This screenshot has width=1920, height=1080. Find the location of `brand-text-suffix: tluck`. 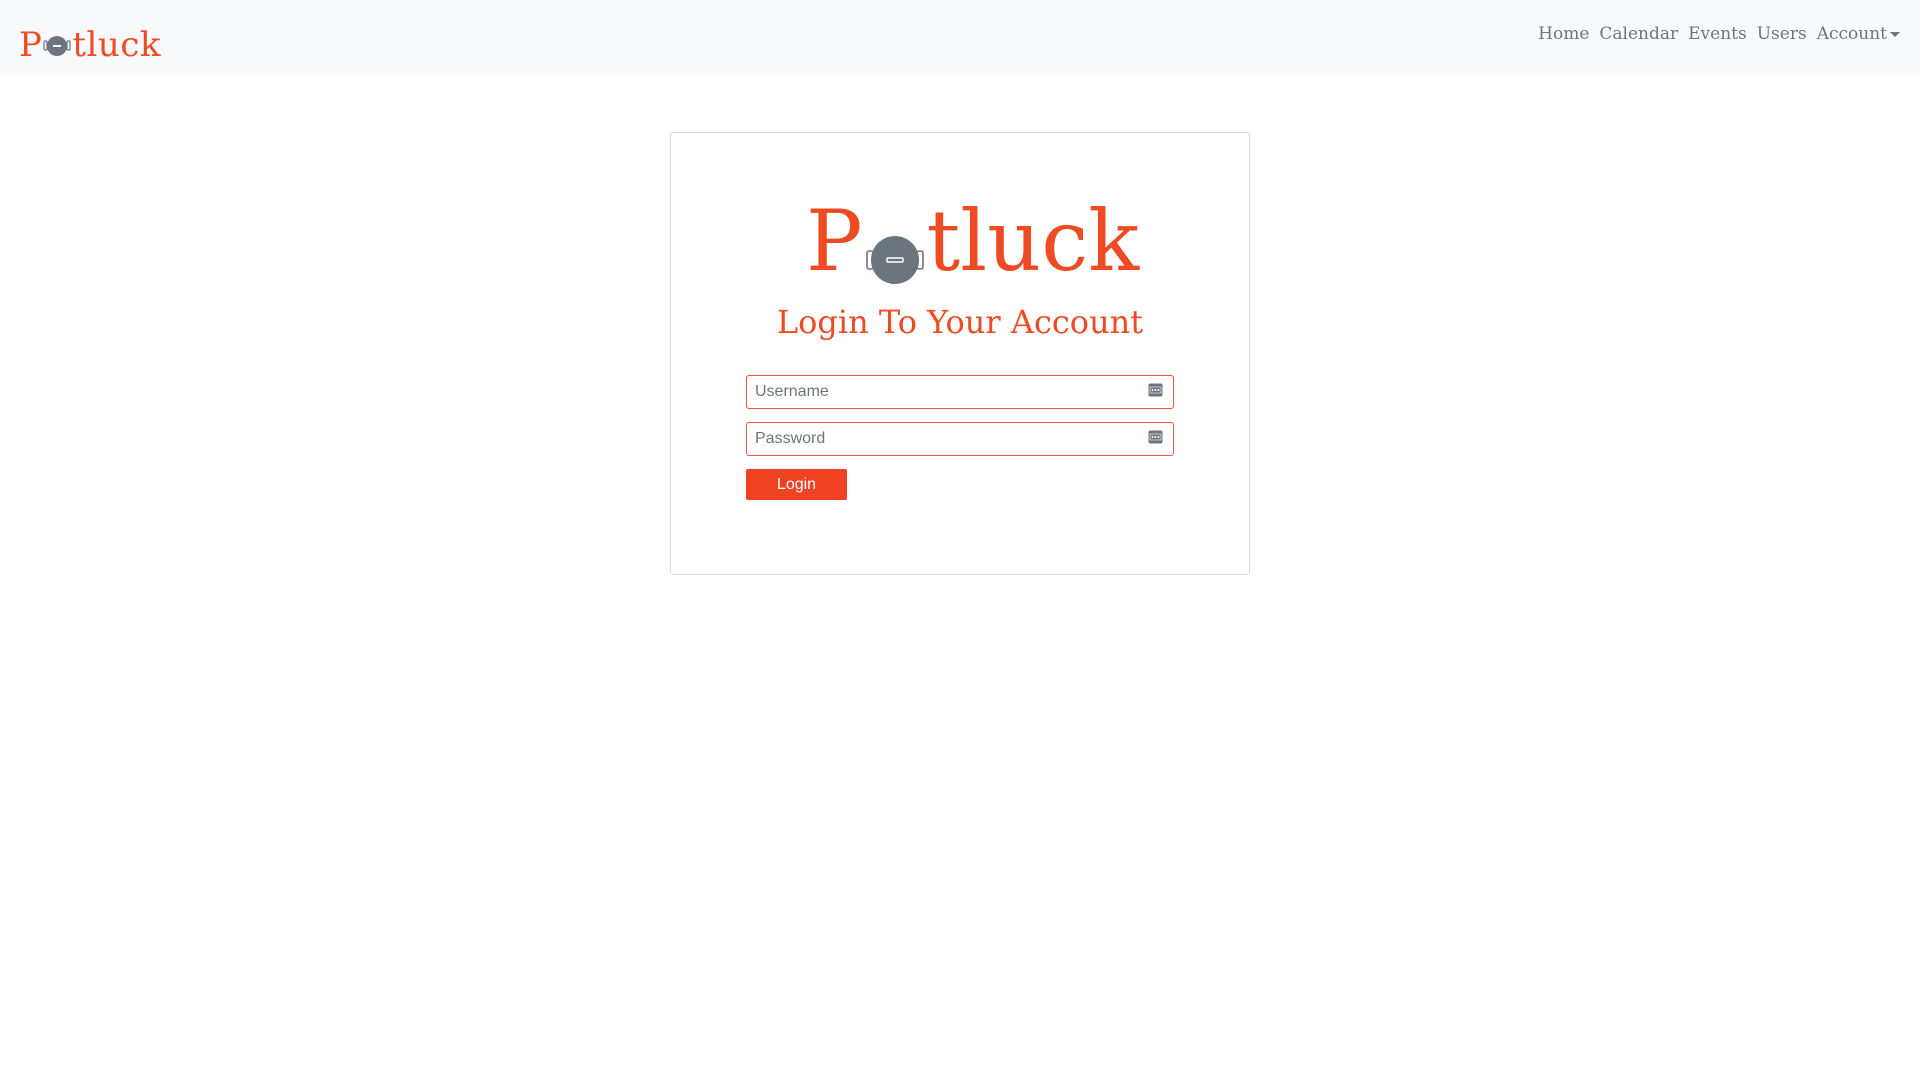

brand-text-suffix: tluck is located at coordinates (116, 45).